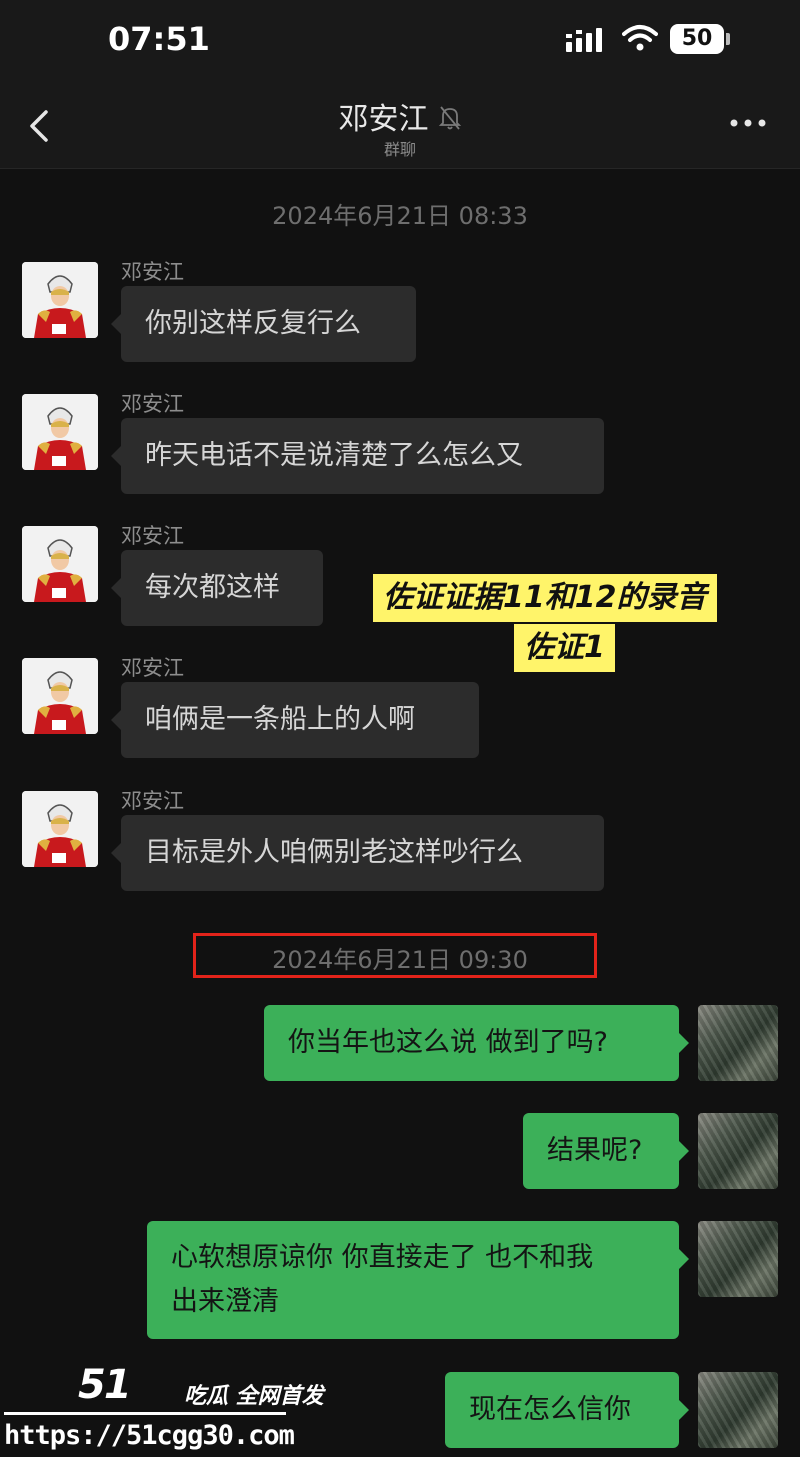  What do you see at coordinates (748, 123) in the screenshot?
I see `more-icon` at bounding box center [748, 123].